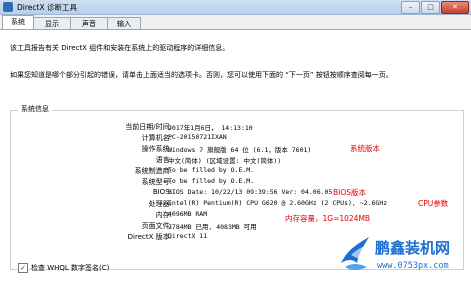 The width and height of the screenshot is (471, 286). What do you see at coordinates (235, 22) in the screenshot?
I see `tab-strip: 系统 显示 声音 输入` at bounding box center [235, 22].